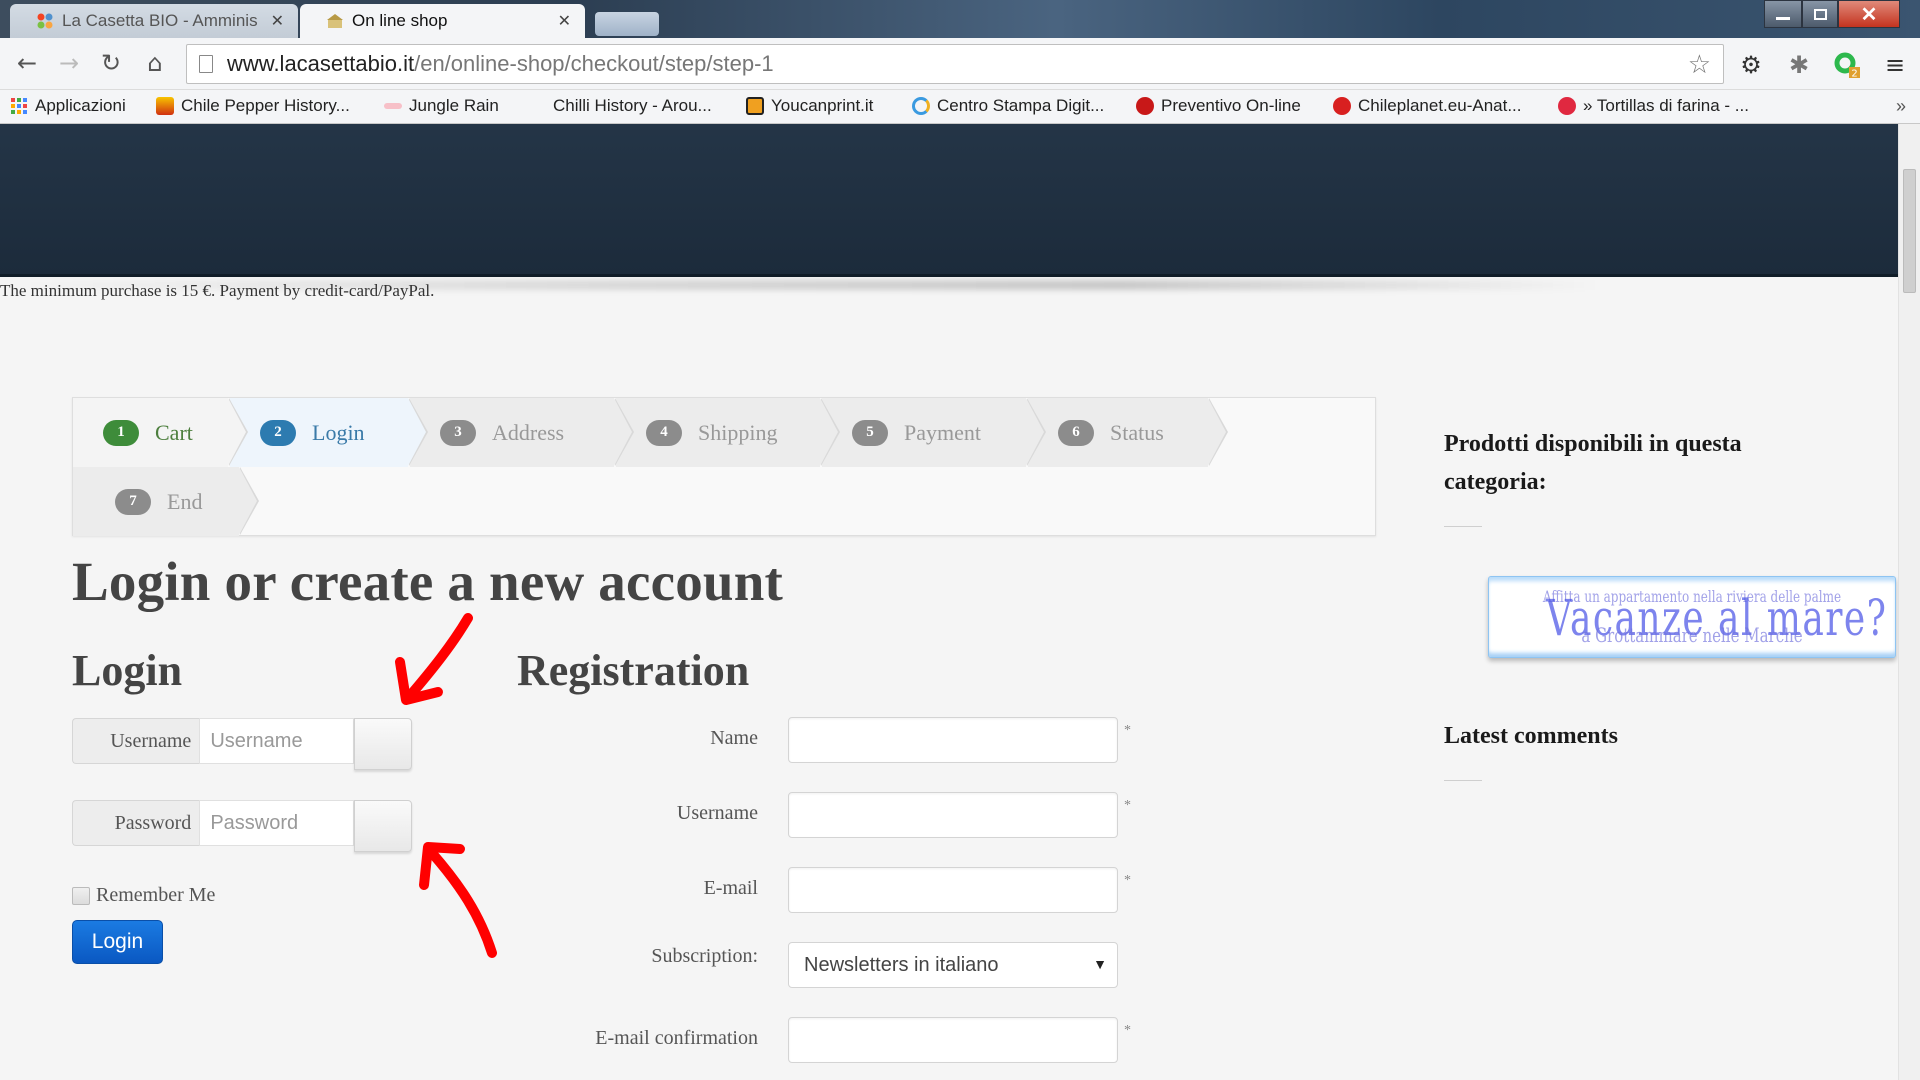 The width and height of the screenshot is (1920, 1080). Describe the element at coordinates (755, 106) in the screenshot. I see `youcanprint-icon` at that location.